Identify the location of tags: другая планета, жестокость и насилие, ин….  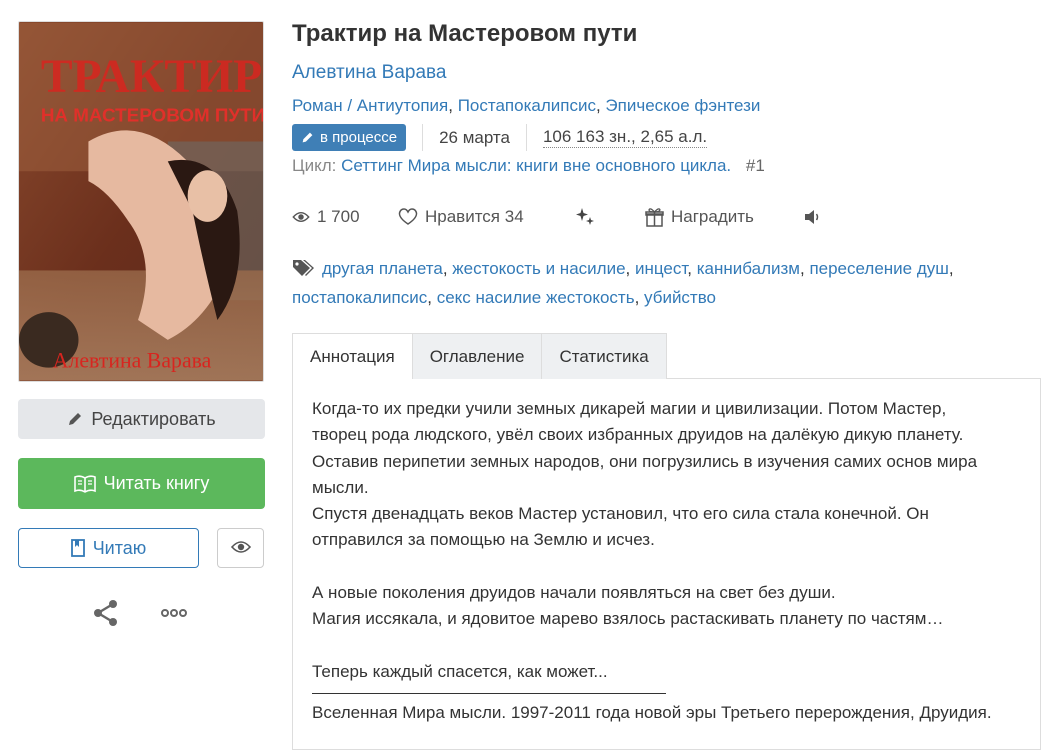
(623, 283).